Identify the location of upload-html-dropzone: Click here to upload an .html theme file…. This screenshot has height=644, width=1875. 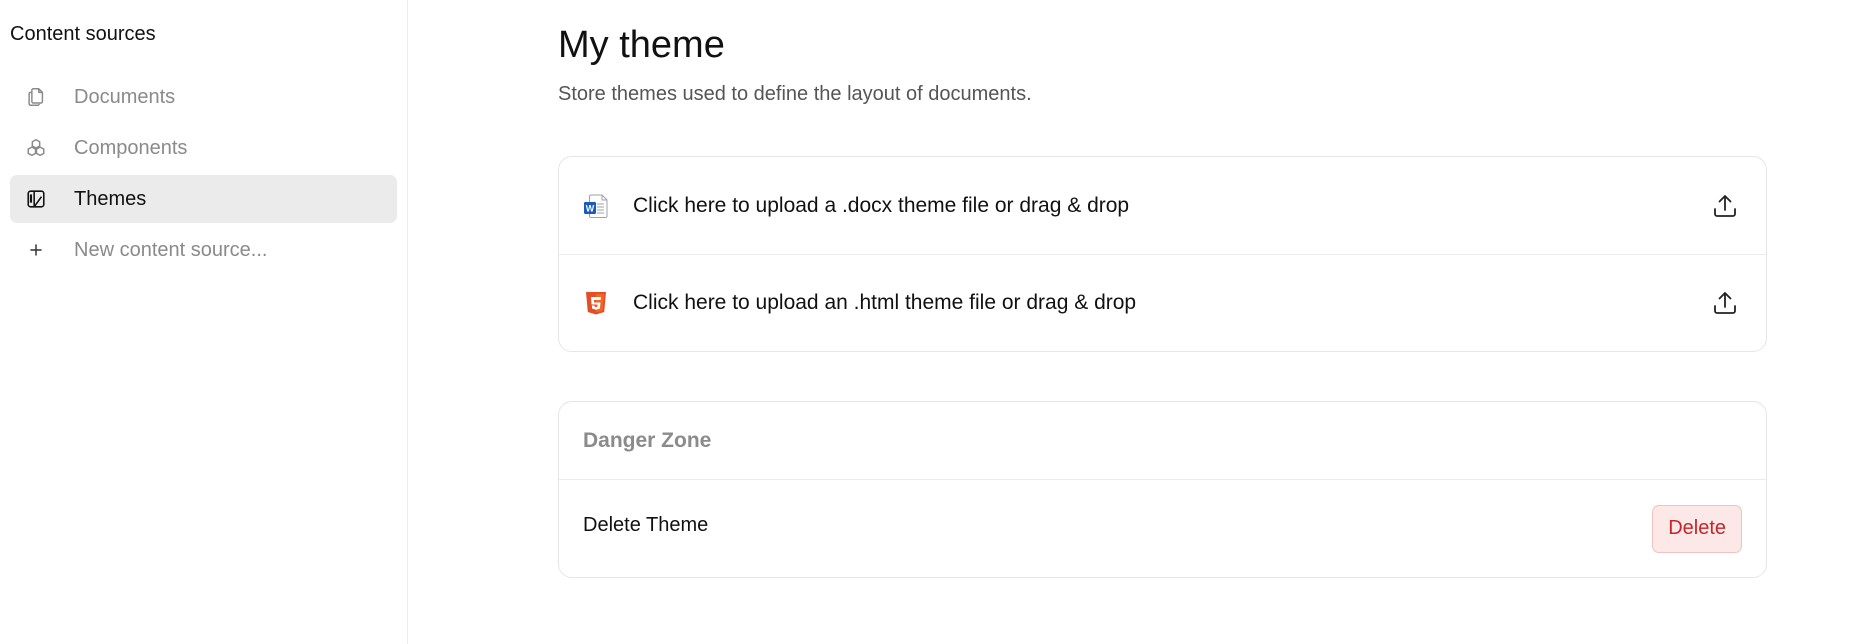
(1162, 302).